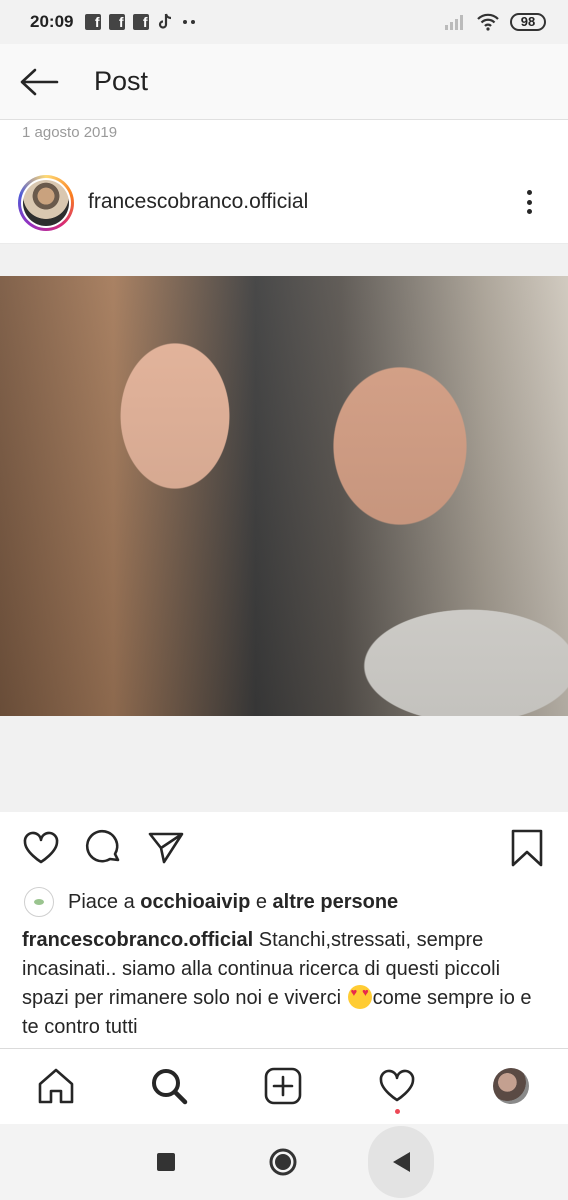 The height and width of the screenshot is (1200, 568). I want to click on save-button, so click(527, 848).